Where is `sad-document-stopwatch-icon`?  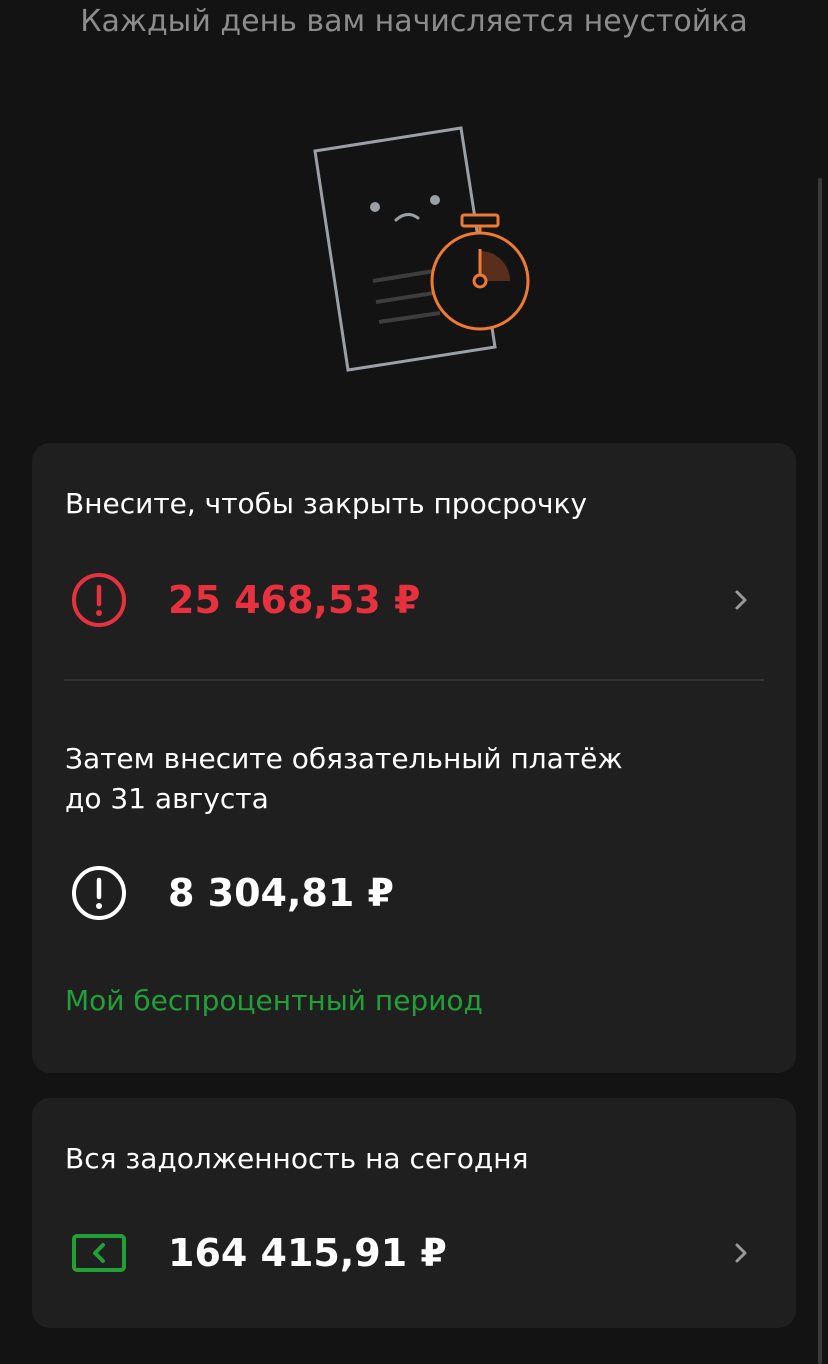 sad-document-stopwatch-icon is located at coordinates (421, 249).